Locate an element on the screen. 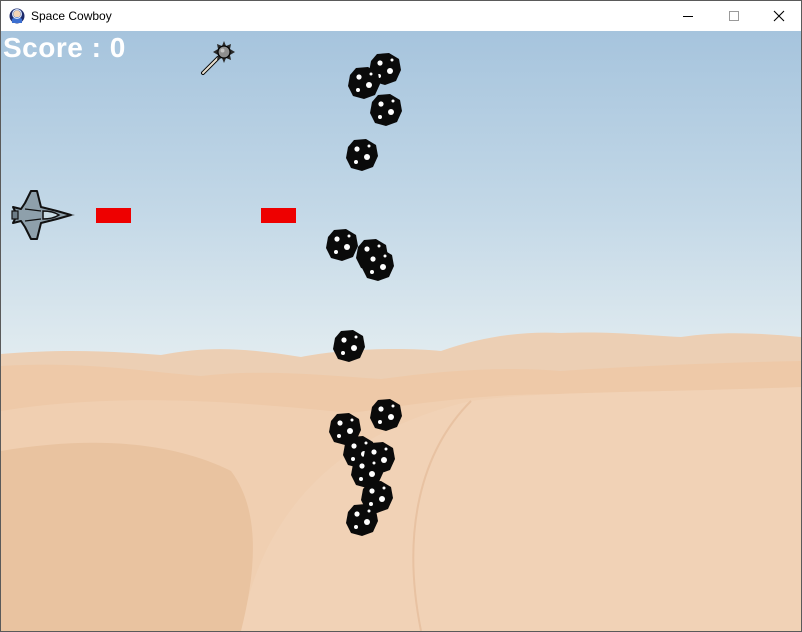 This screenshot has width=802, height=632. title-bar: Space Cowboy is located at coordinates (401, 16).